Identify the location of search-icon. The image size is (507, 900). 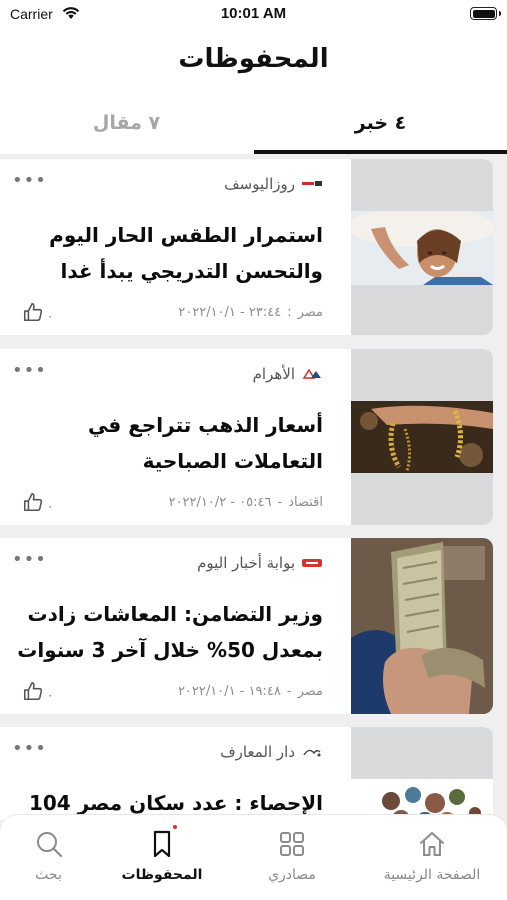
(49, 845).